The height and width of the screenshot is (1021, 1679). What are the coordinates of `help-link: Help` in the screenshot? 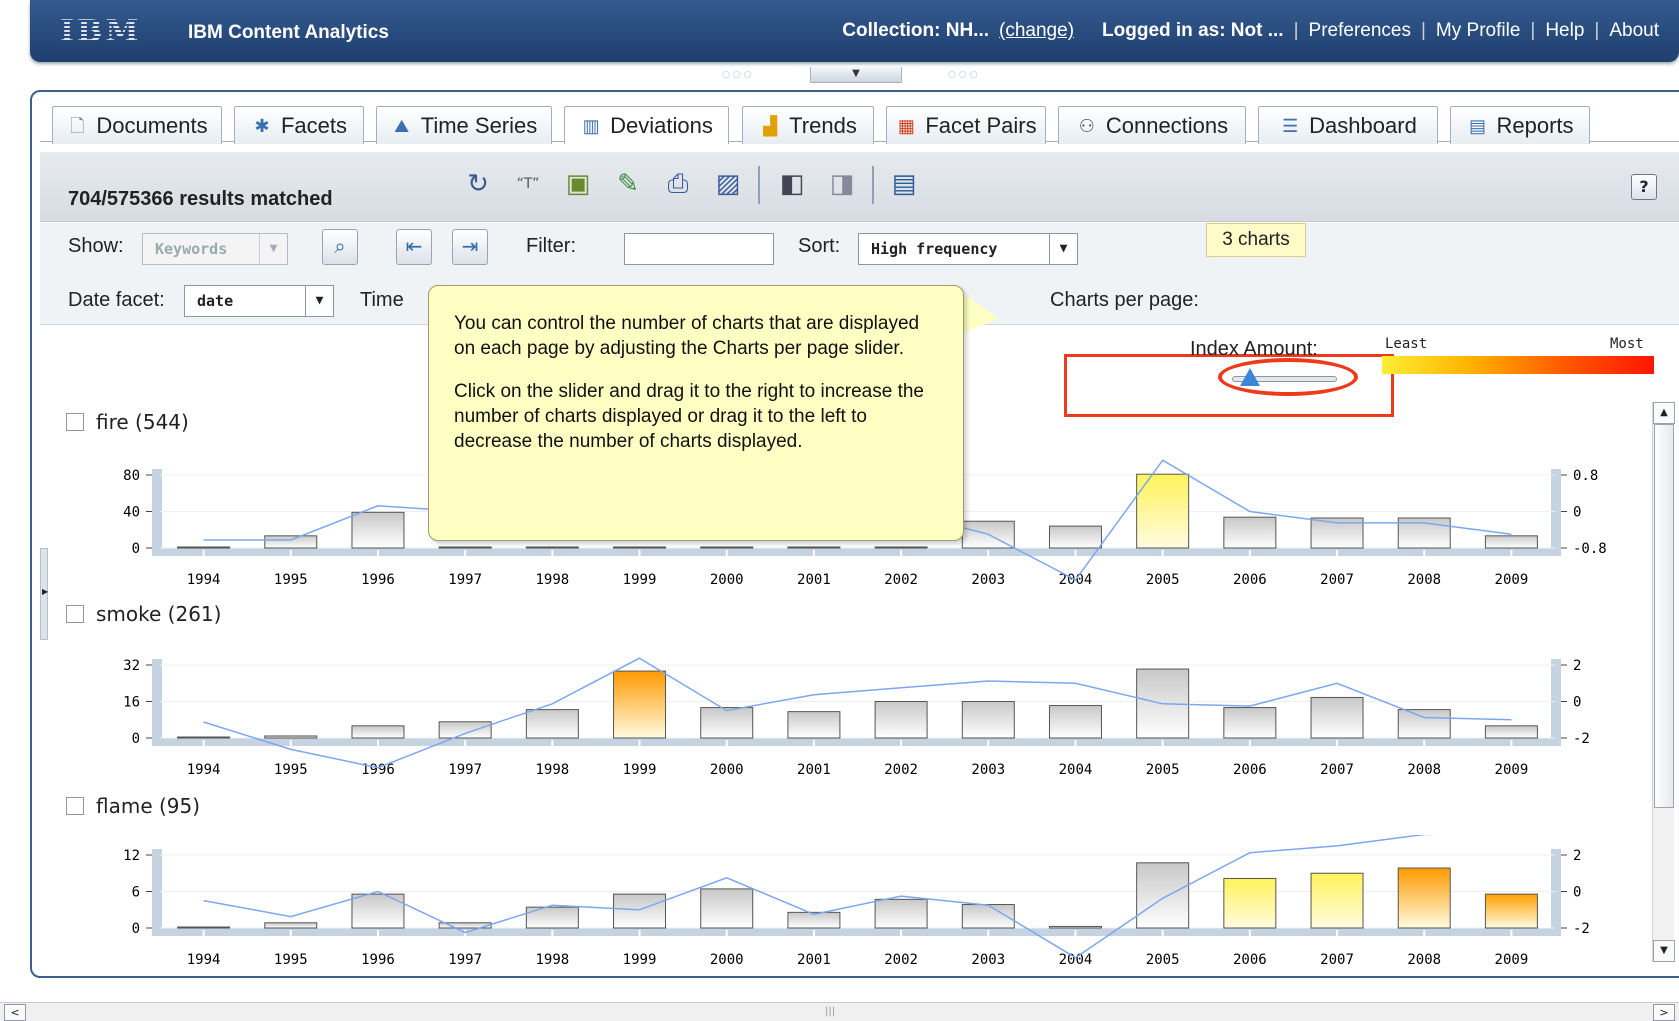 It's located at (1564, 31).